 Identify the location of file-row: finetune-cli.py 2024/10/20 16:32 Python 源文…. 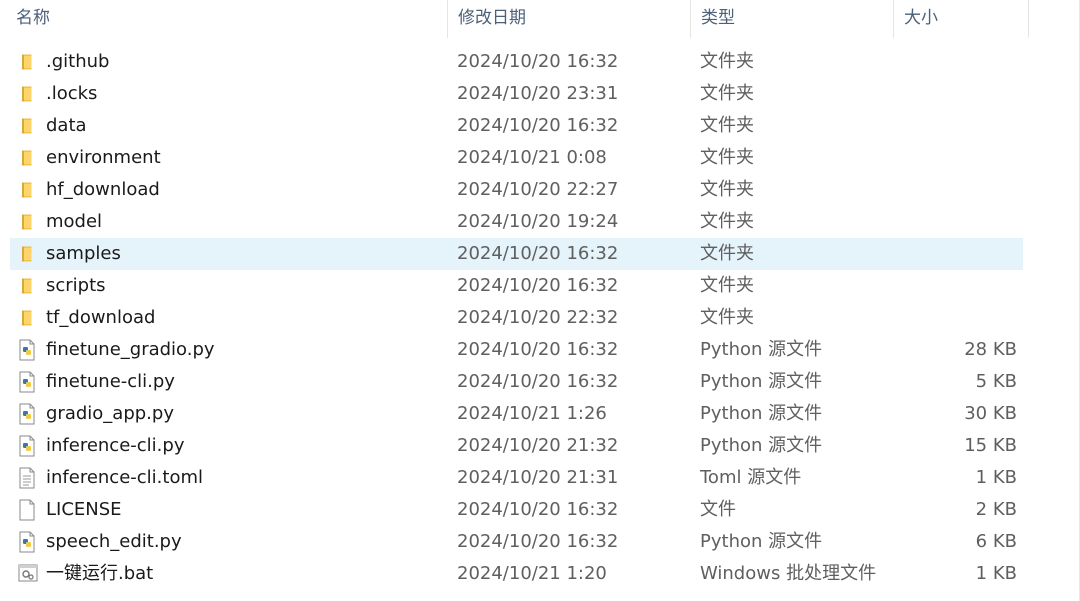
(516, 382).